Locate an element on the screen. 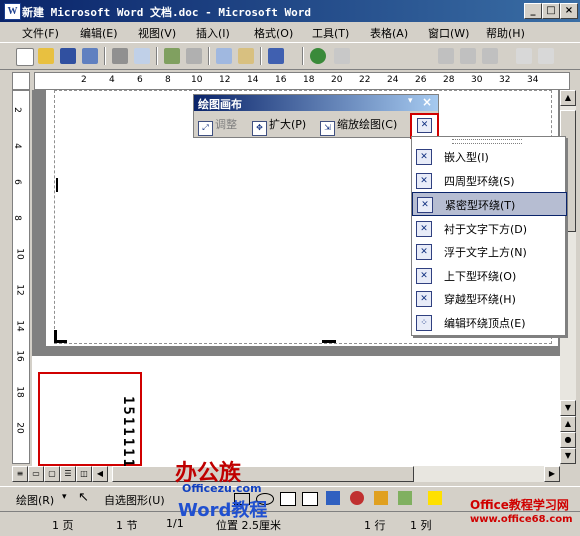 The image size is (580, 536). save-icon is located at coordinates (68, 56).